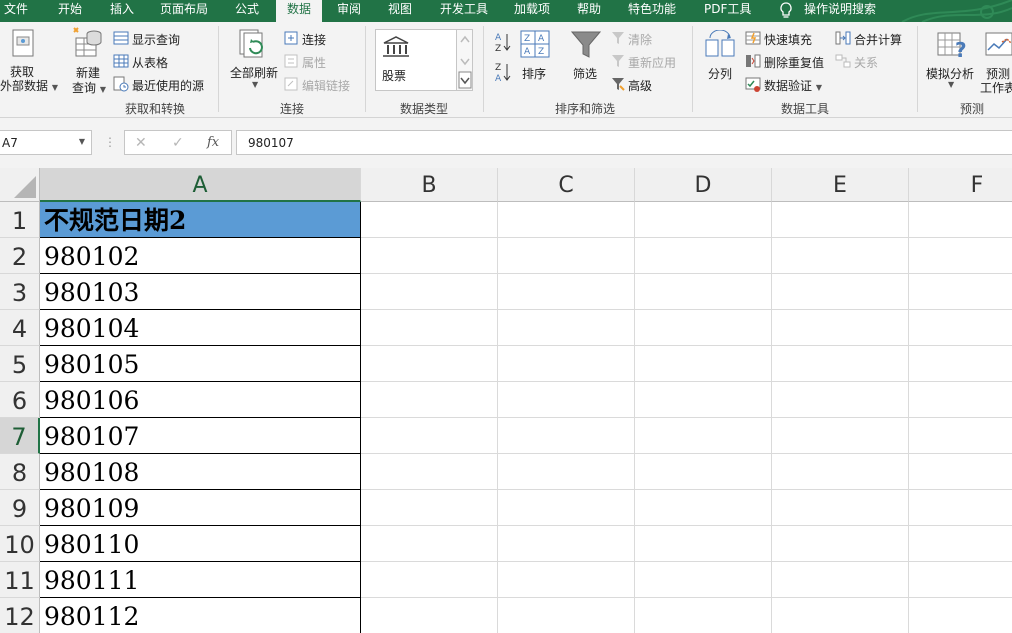 The width and height of the screenshot is (1012, 633). What do you see at coordinates (534, 11) in the screenshot?
I see `tab-addins: 加载项` at bounding box center [534, 11].